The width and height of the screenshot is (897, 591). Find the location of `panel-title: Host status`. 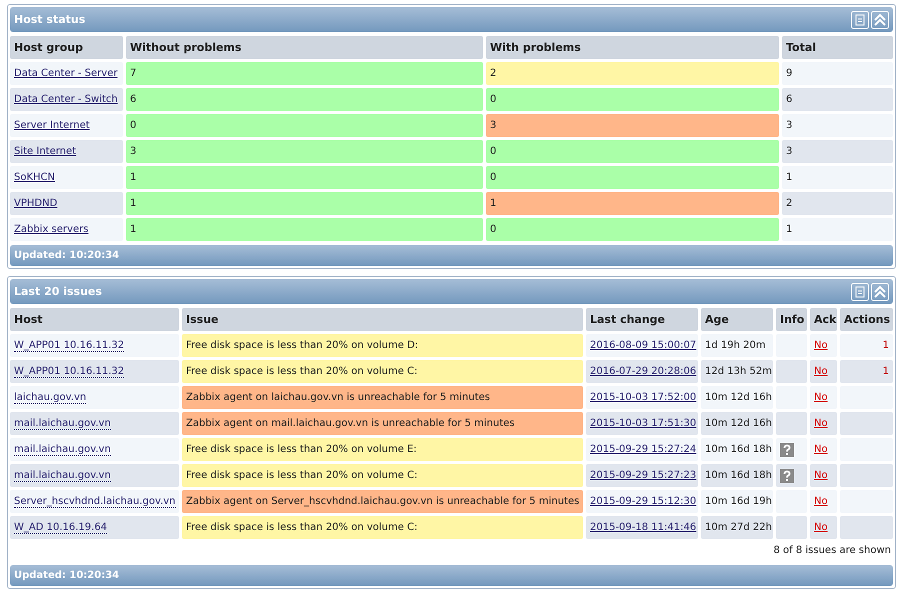

panel-title: Host status is located at coordinates (50, 19).